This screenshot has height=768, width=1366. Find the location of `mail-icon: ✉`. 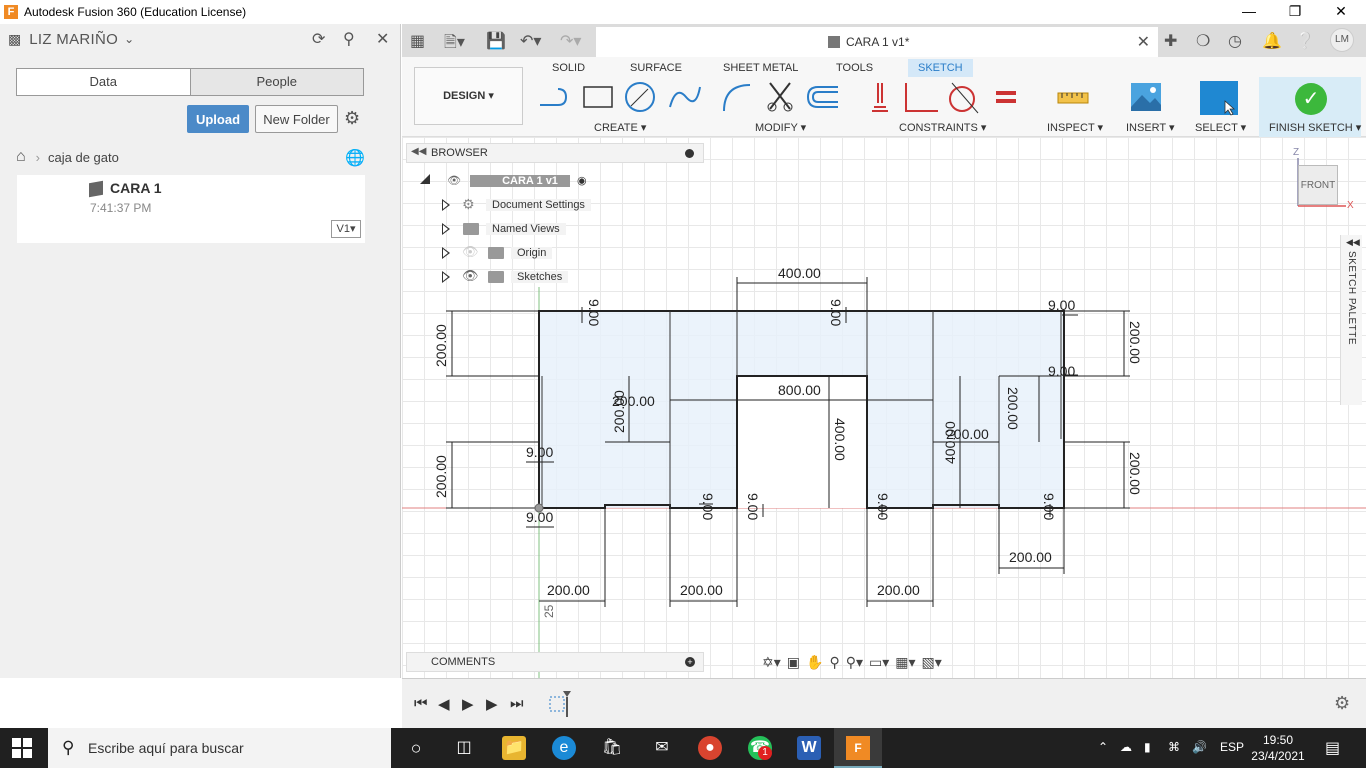

mail-icon: ✉ is located at coordinates (662, 748).